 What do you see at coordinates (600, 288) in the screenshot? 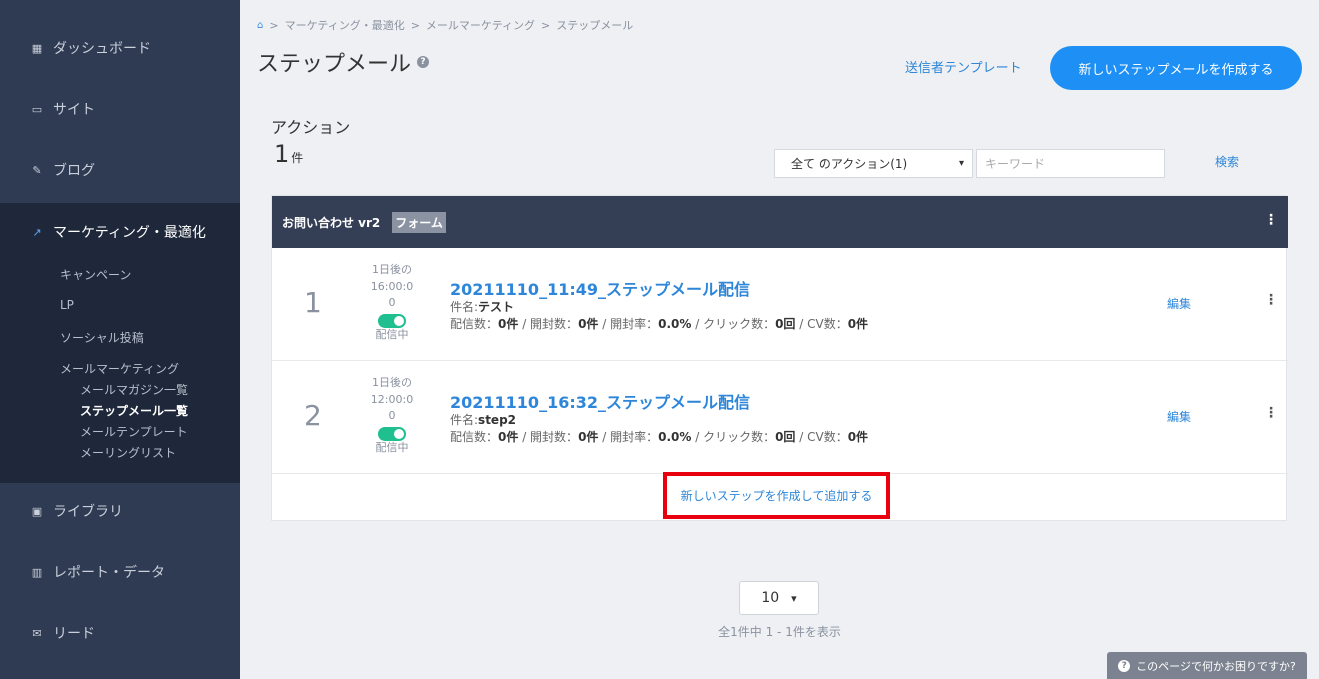
I see `step-title-link: 20211110_11:49_ステップメール配信` at bounding box center [600, 288].